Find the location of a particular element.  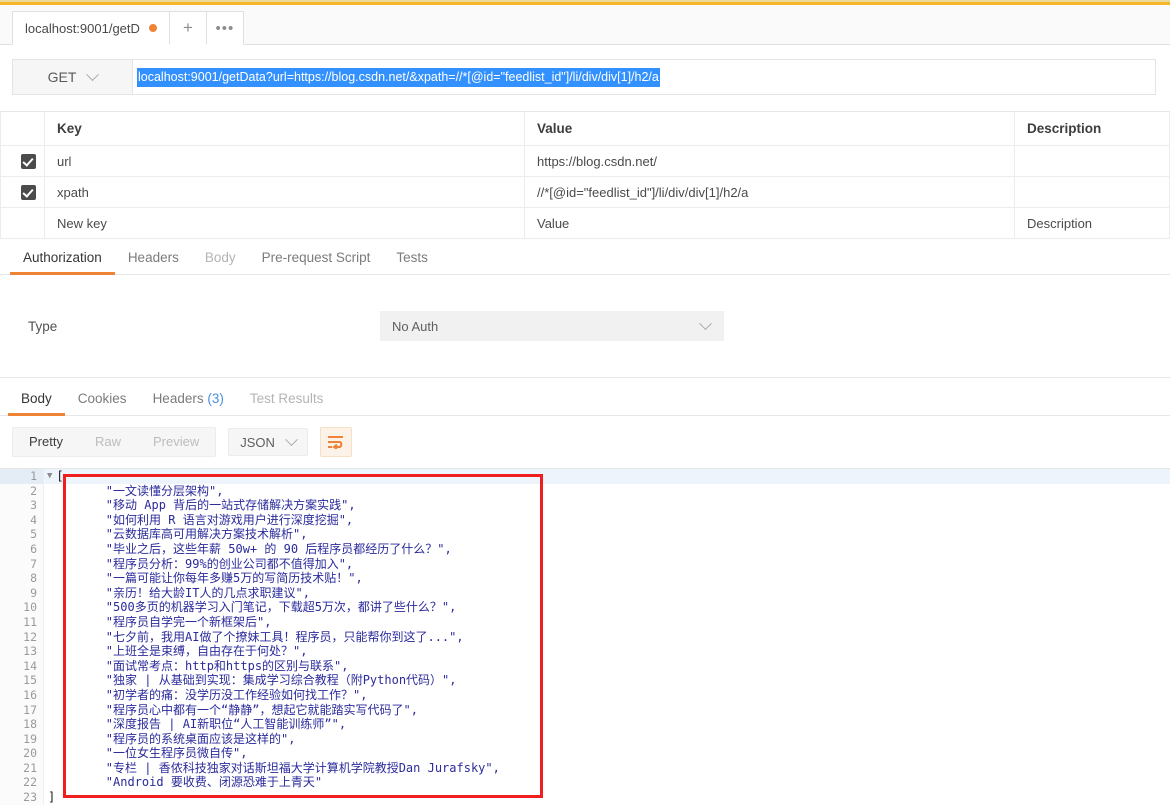

tab-response-headers-label: Headers is located at coordinates (178, 398).